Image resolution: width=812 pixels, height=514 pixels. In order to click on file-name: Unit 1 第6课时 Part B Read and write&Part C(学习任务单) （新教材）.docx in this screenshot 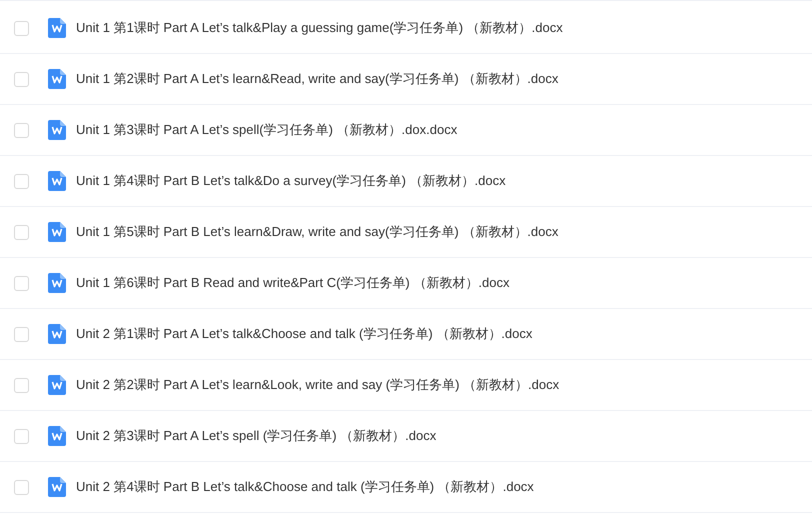, I will do `click(293, 283)`.